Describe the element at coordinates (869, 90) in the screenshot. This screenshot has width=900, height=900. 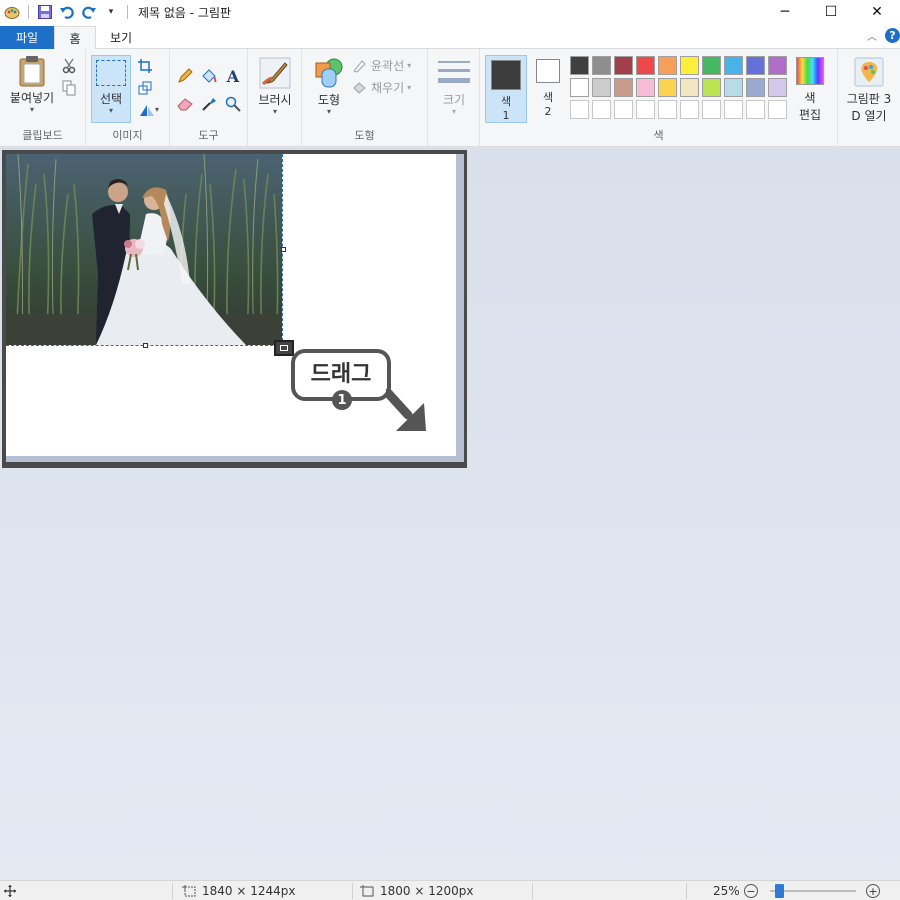
I see `open-paint3d-button: 그림판 3 D 열기` at that location.